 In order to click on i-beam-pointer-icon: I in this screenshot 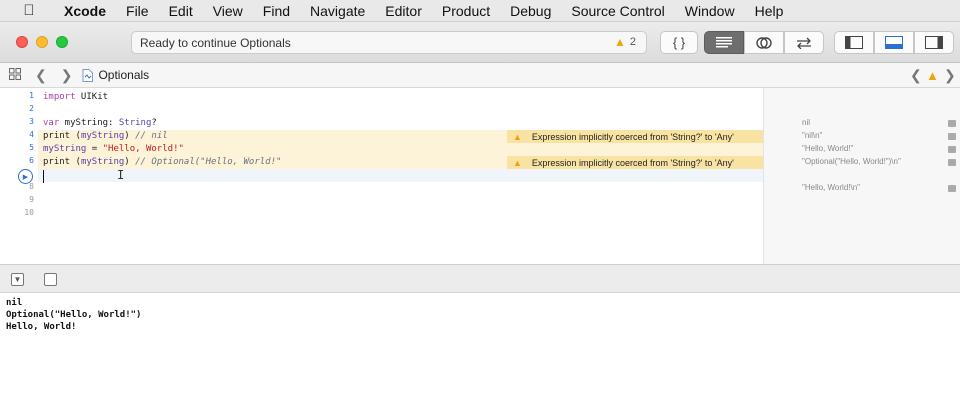, I will do `click(121, 175)`.